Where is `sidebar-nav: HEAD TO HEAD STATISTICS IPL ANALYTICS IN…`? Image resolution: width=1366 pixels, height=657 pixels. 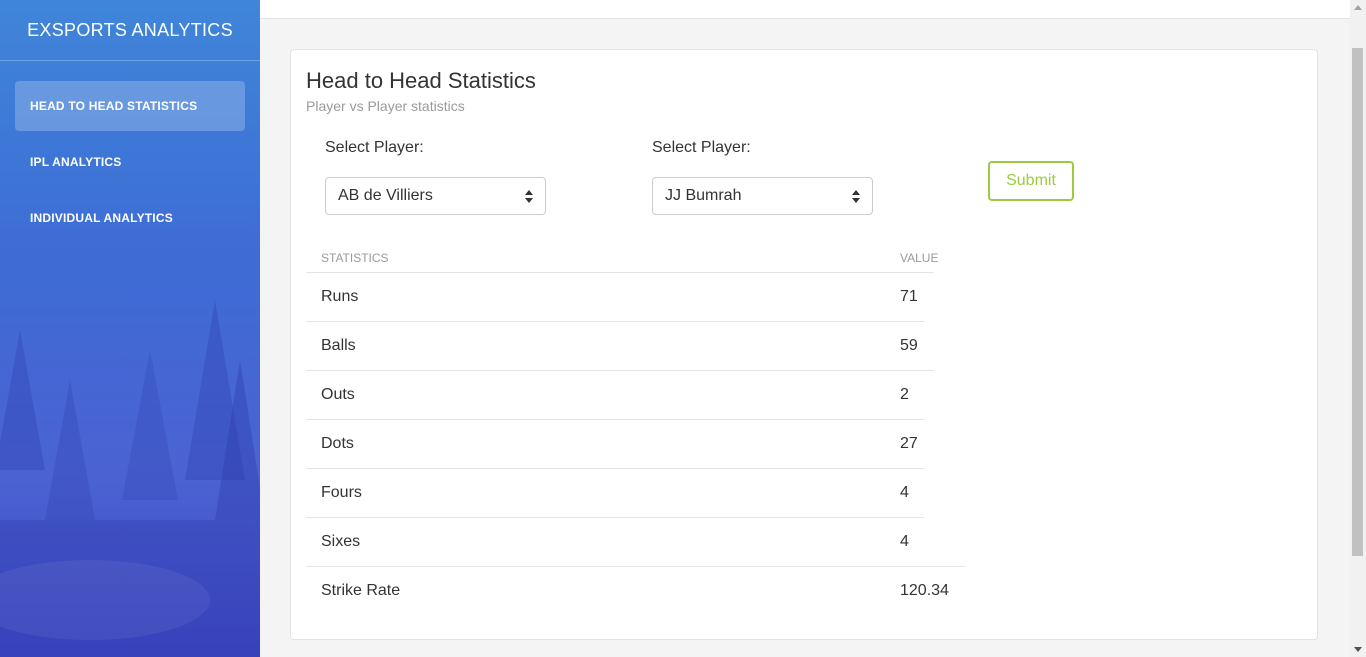
sidebar-nav: HEAD TO HEAD STATISTICS IPL ANALYTICS IN… is located at coordinates (130, 165).